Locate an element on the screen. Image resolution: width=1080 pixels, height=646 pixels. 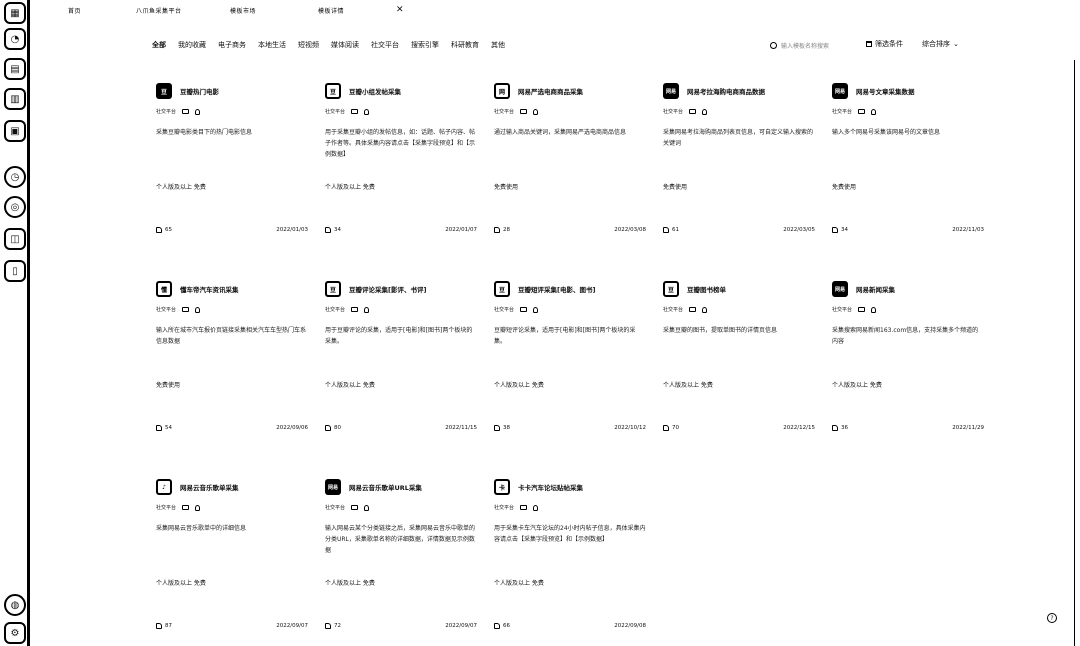
like-count: 65 is located at coordinates (168, 230).